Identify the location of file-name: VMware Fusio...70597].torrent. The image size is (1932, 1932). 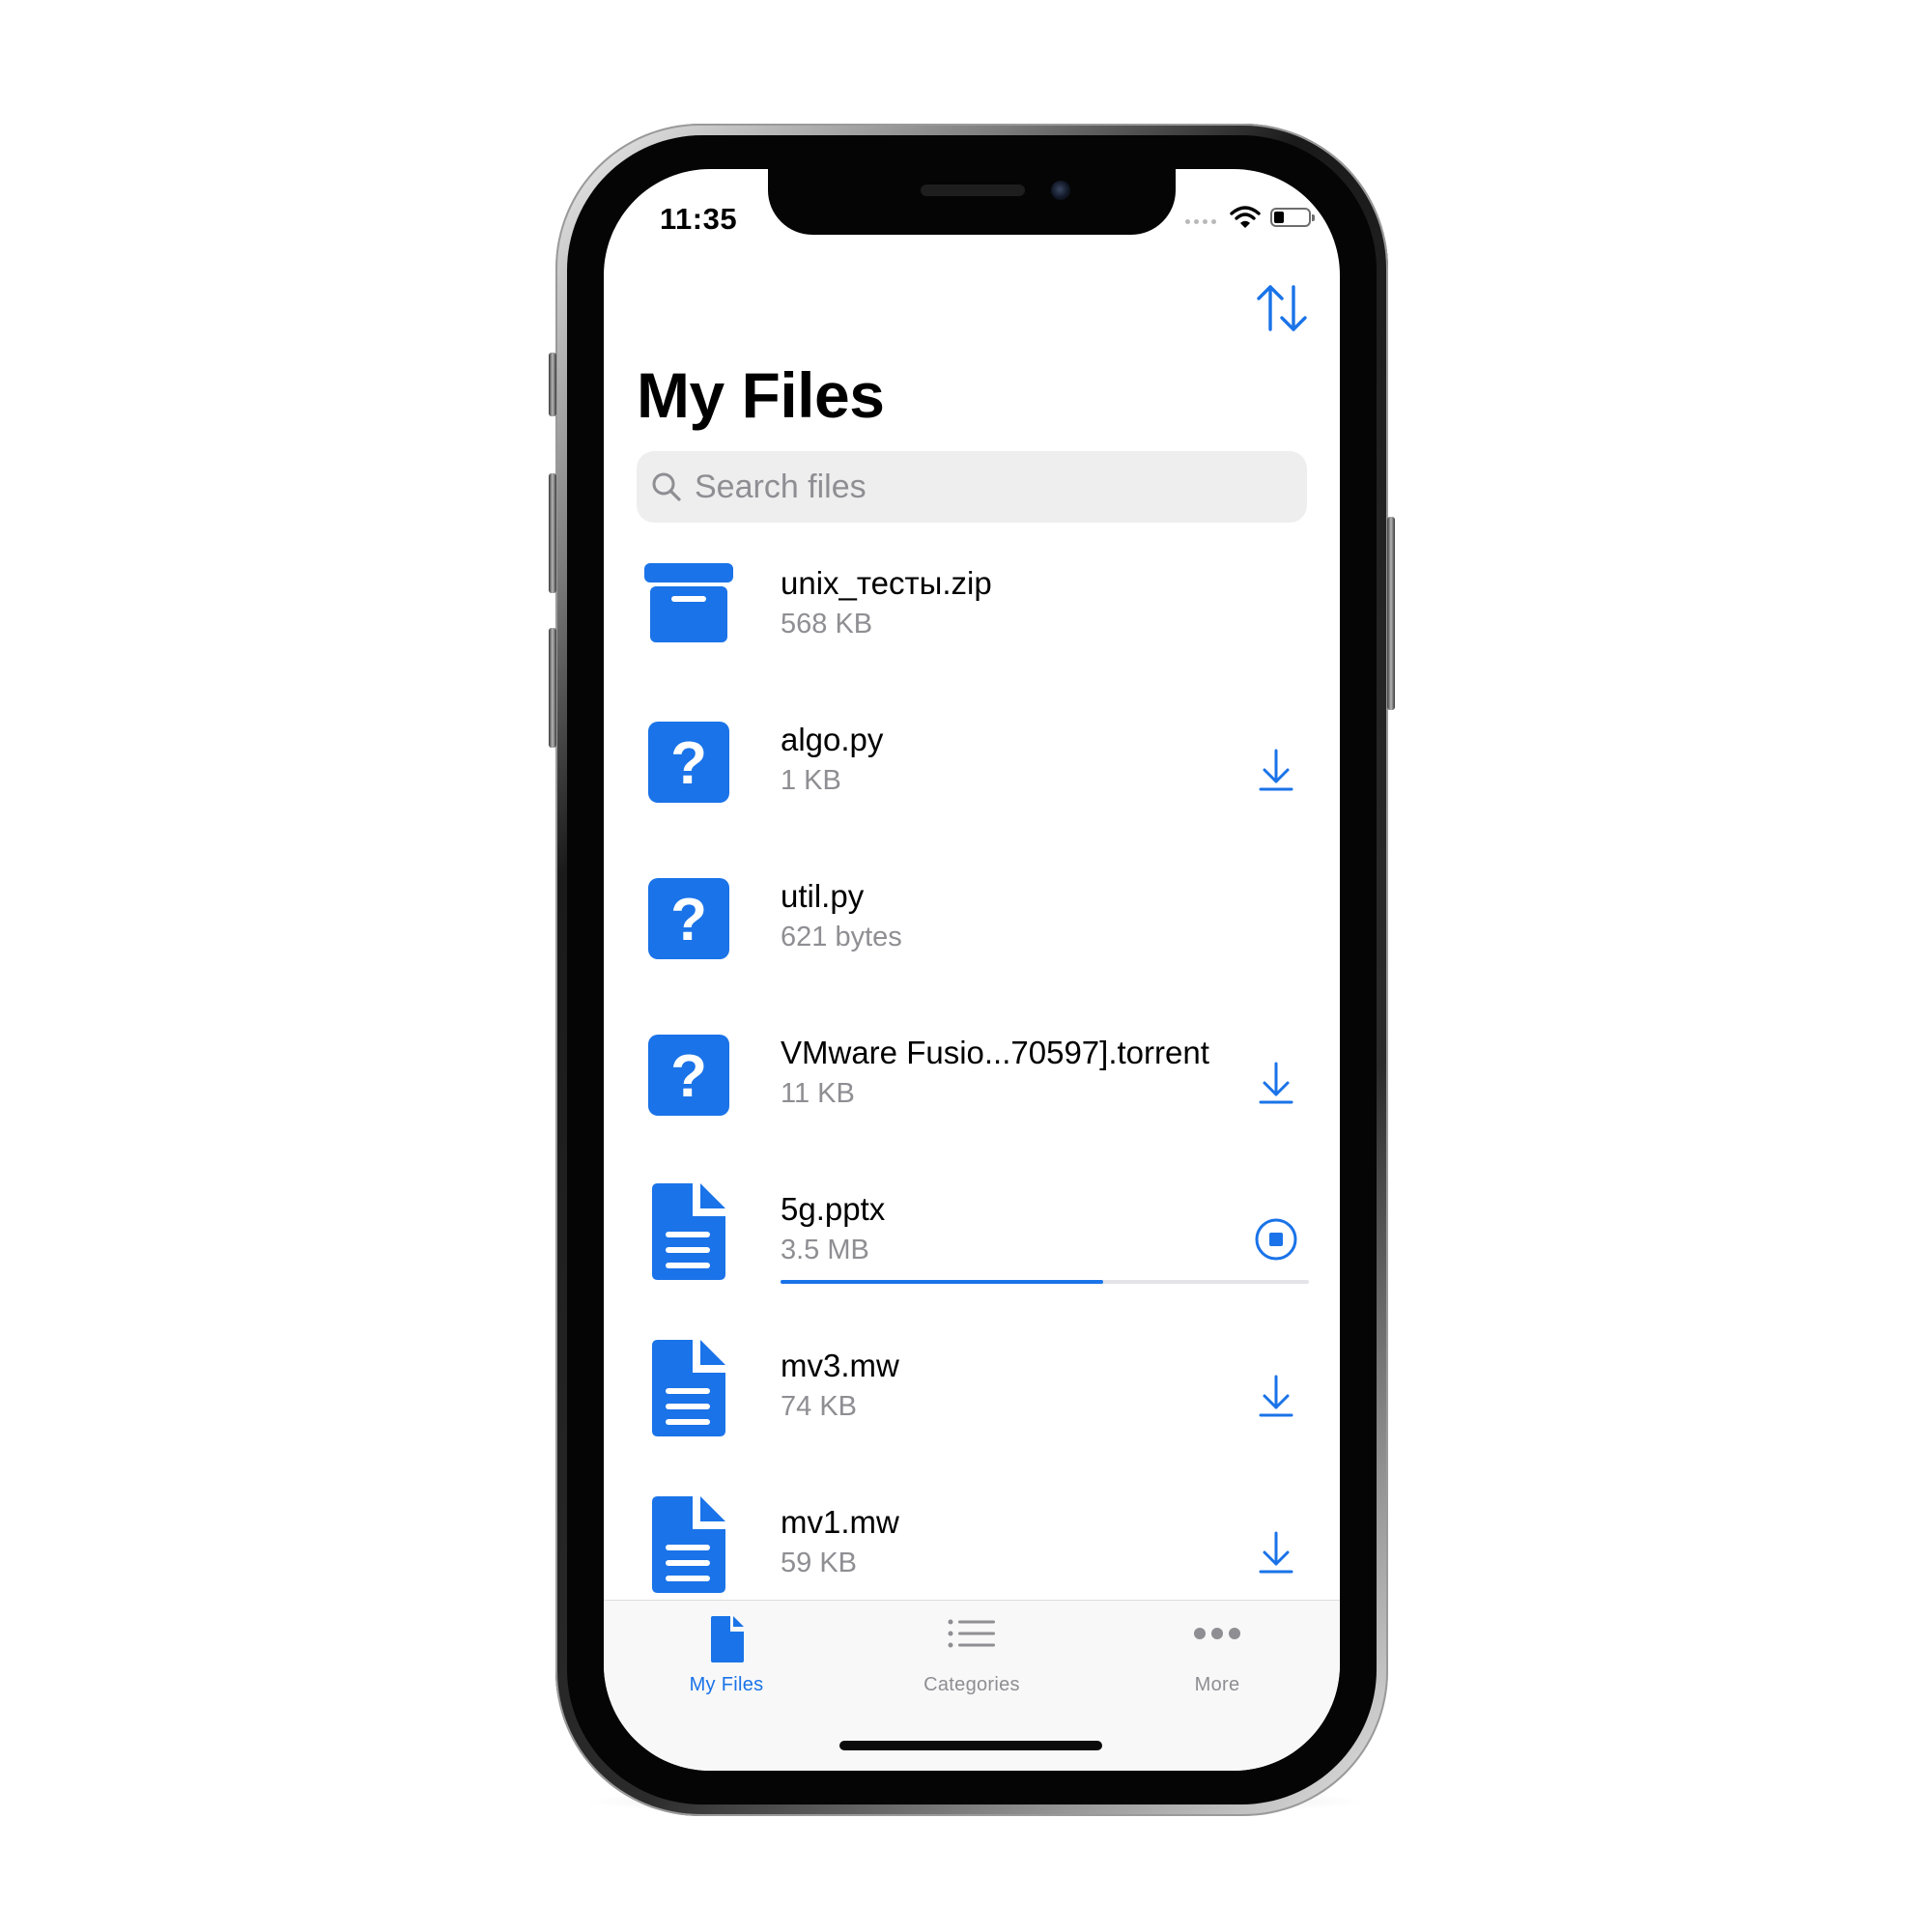
(995, 1052).